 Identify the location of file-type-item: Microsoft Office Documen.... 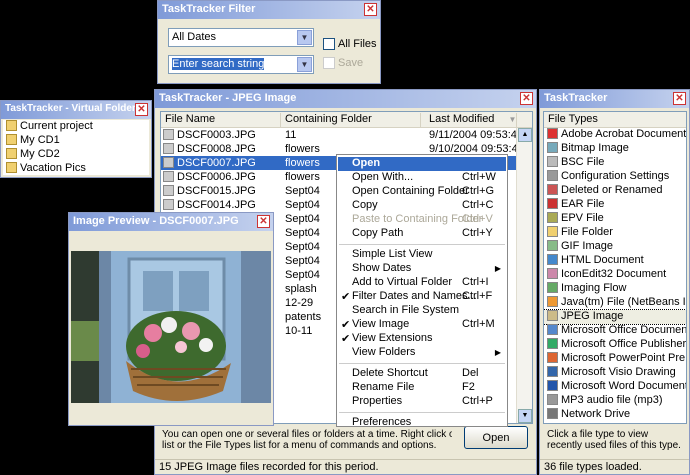
(615, 331).